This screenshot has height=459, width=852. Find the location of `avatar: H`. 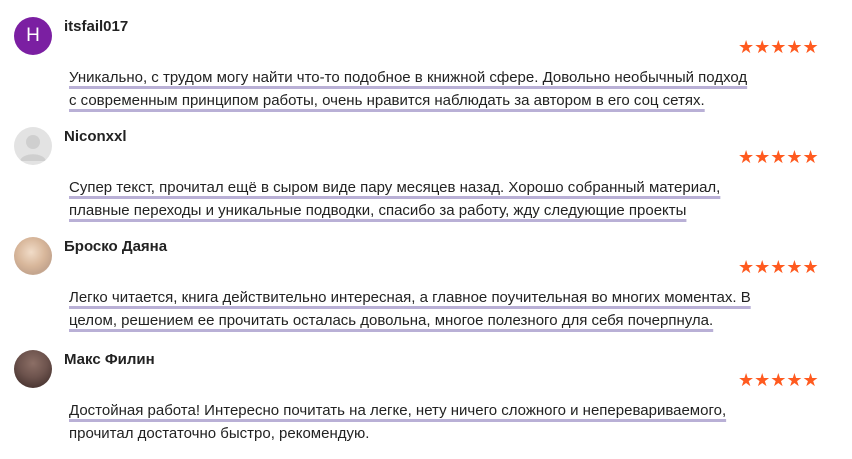

avatar: H is located at coordinates (33, 36).